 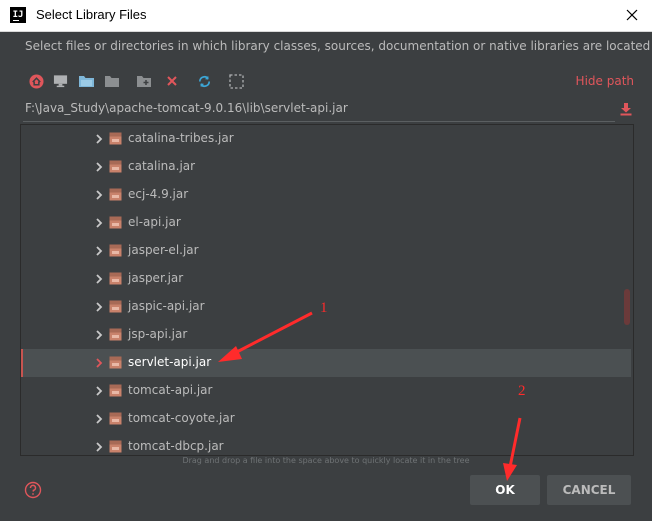 I want to click on delete-icon, so click(x=172, y=81).